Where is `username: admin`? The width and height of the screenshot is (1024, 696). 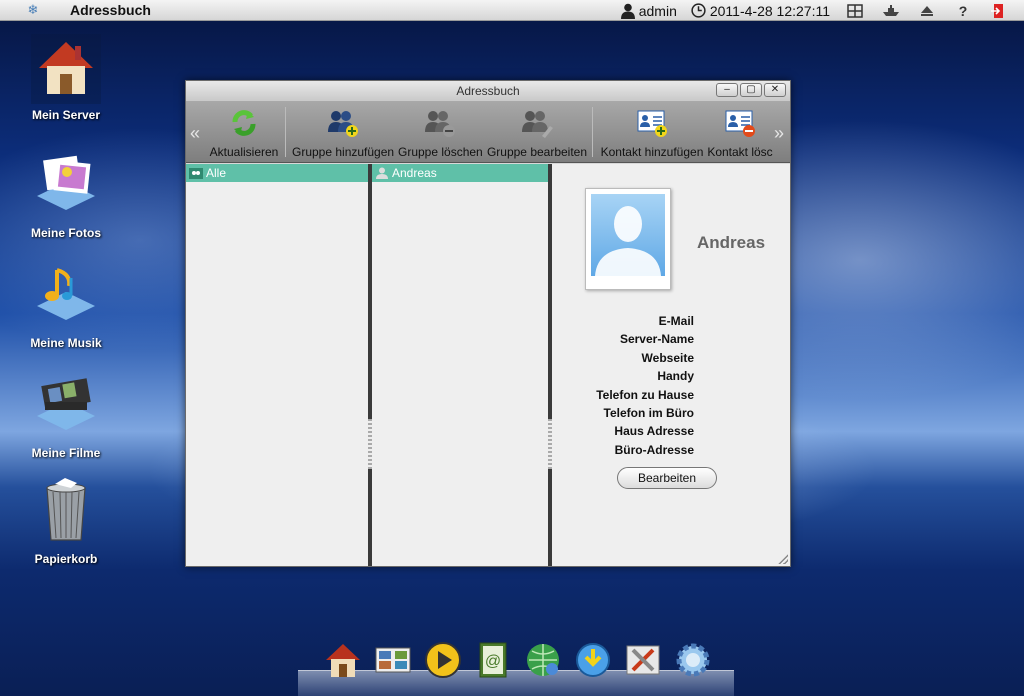 username: admin is located at coordinates (657, 10).